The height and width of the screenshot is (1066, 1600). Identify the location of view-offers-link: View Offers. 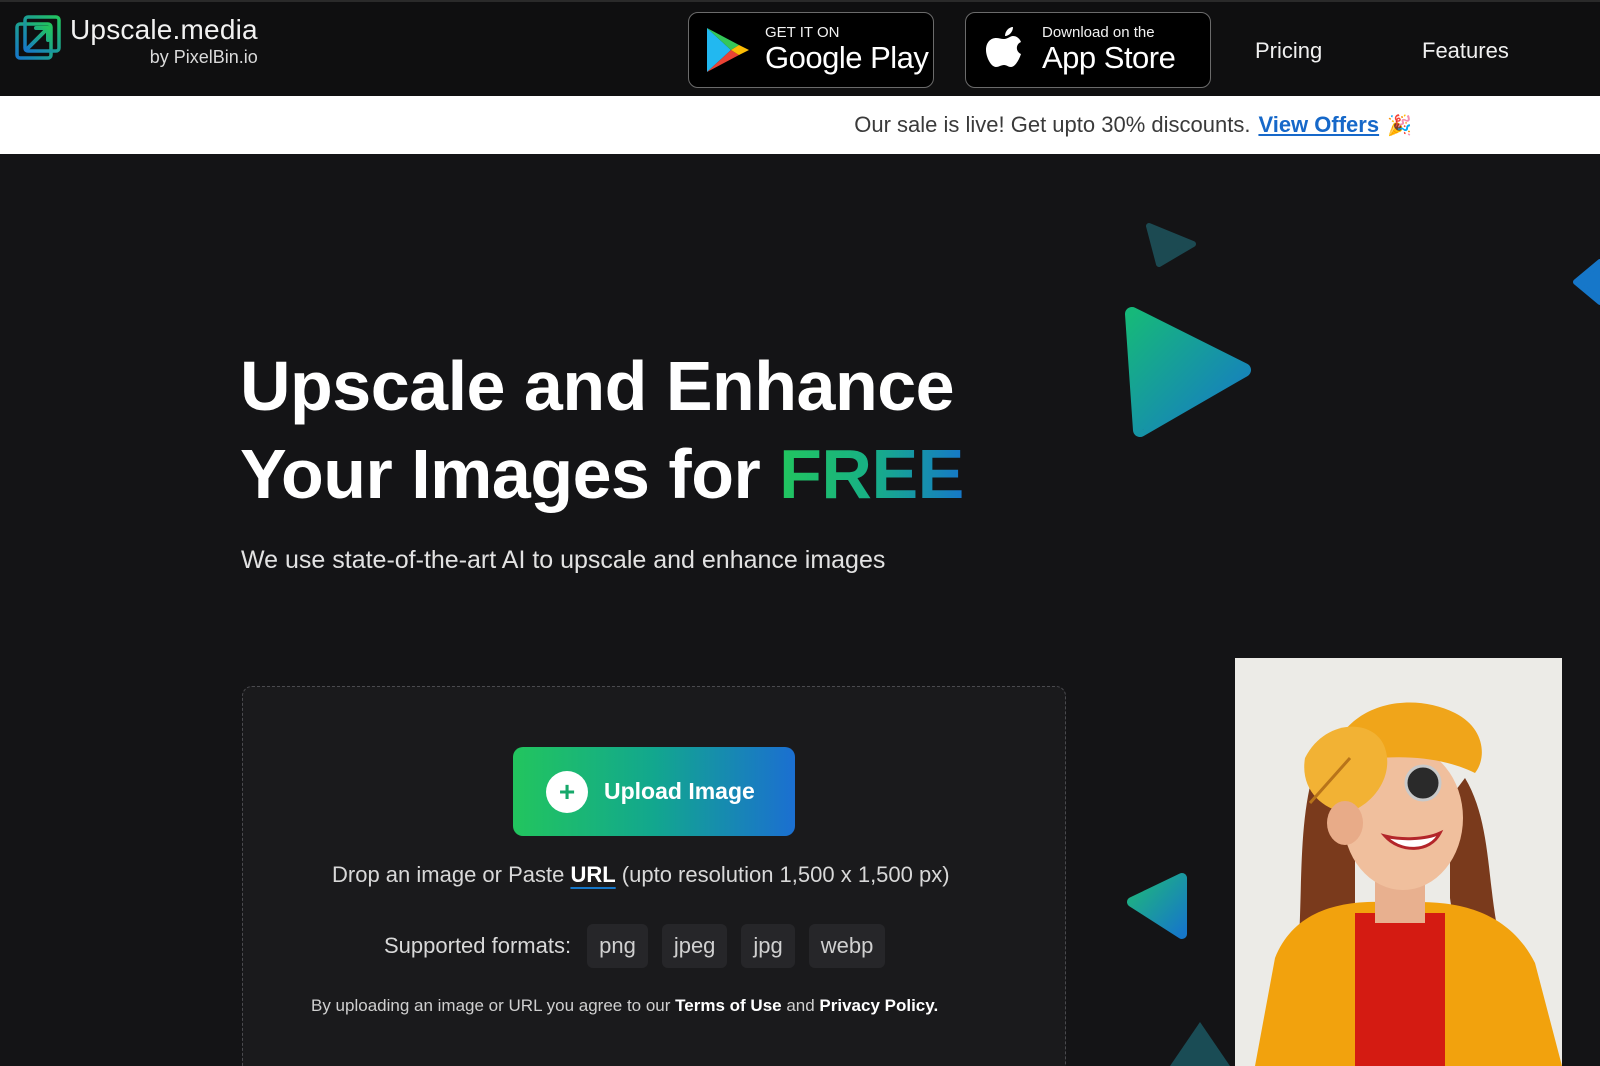
(1318, 125).